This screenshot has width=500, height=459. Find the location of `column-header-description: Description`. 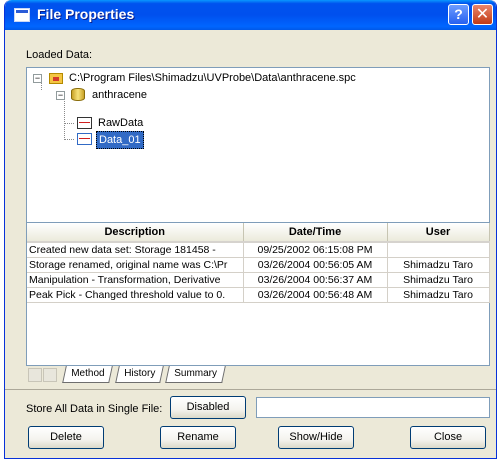

column-header-description: Description is located at coordinates (135, 233).